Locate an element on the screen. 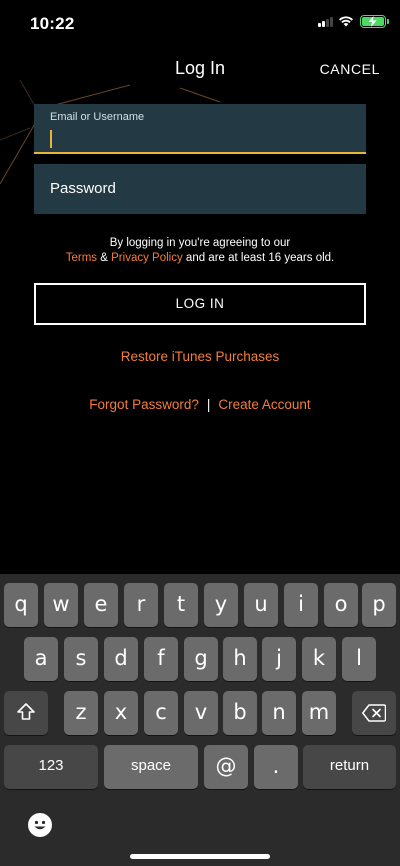  key-z: z is located at coordinates (81, 713).